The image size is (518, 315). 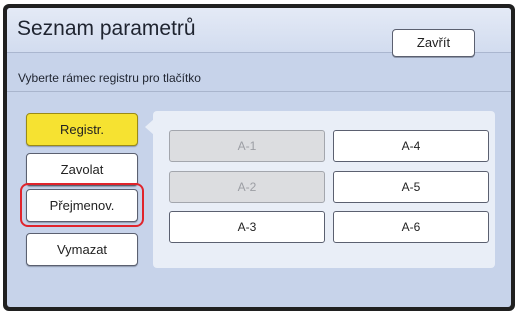 What do you see at coordinates (247, 146) in the screenshot?
I see `slot-a1: A-1` at bounding box center [247, 146].